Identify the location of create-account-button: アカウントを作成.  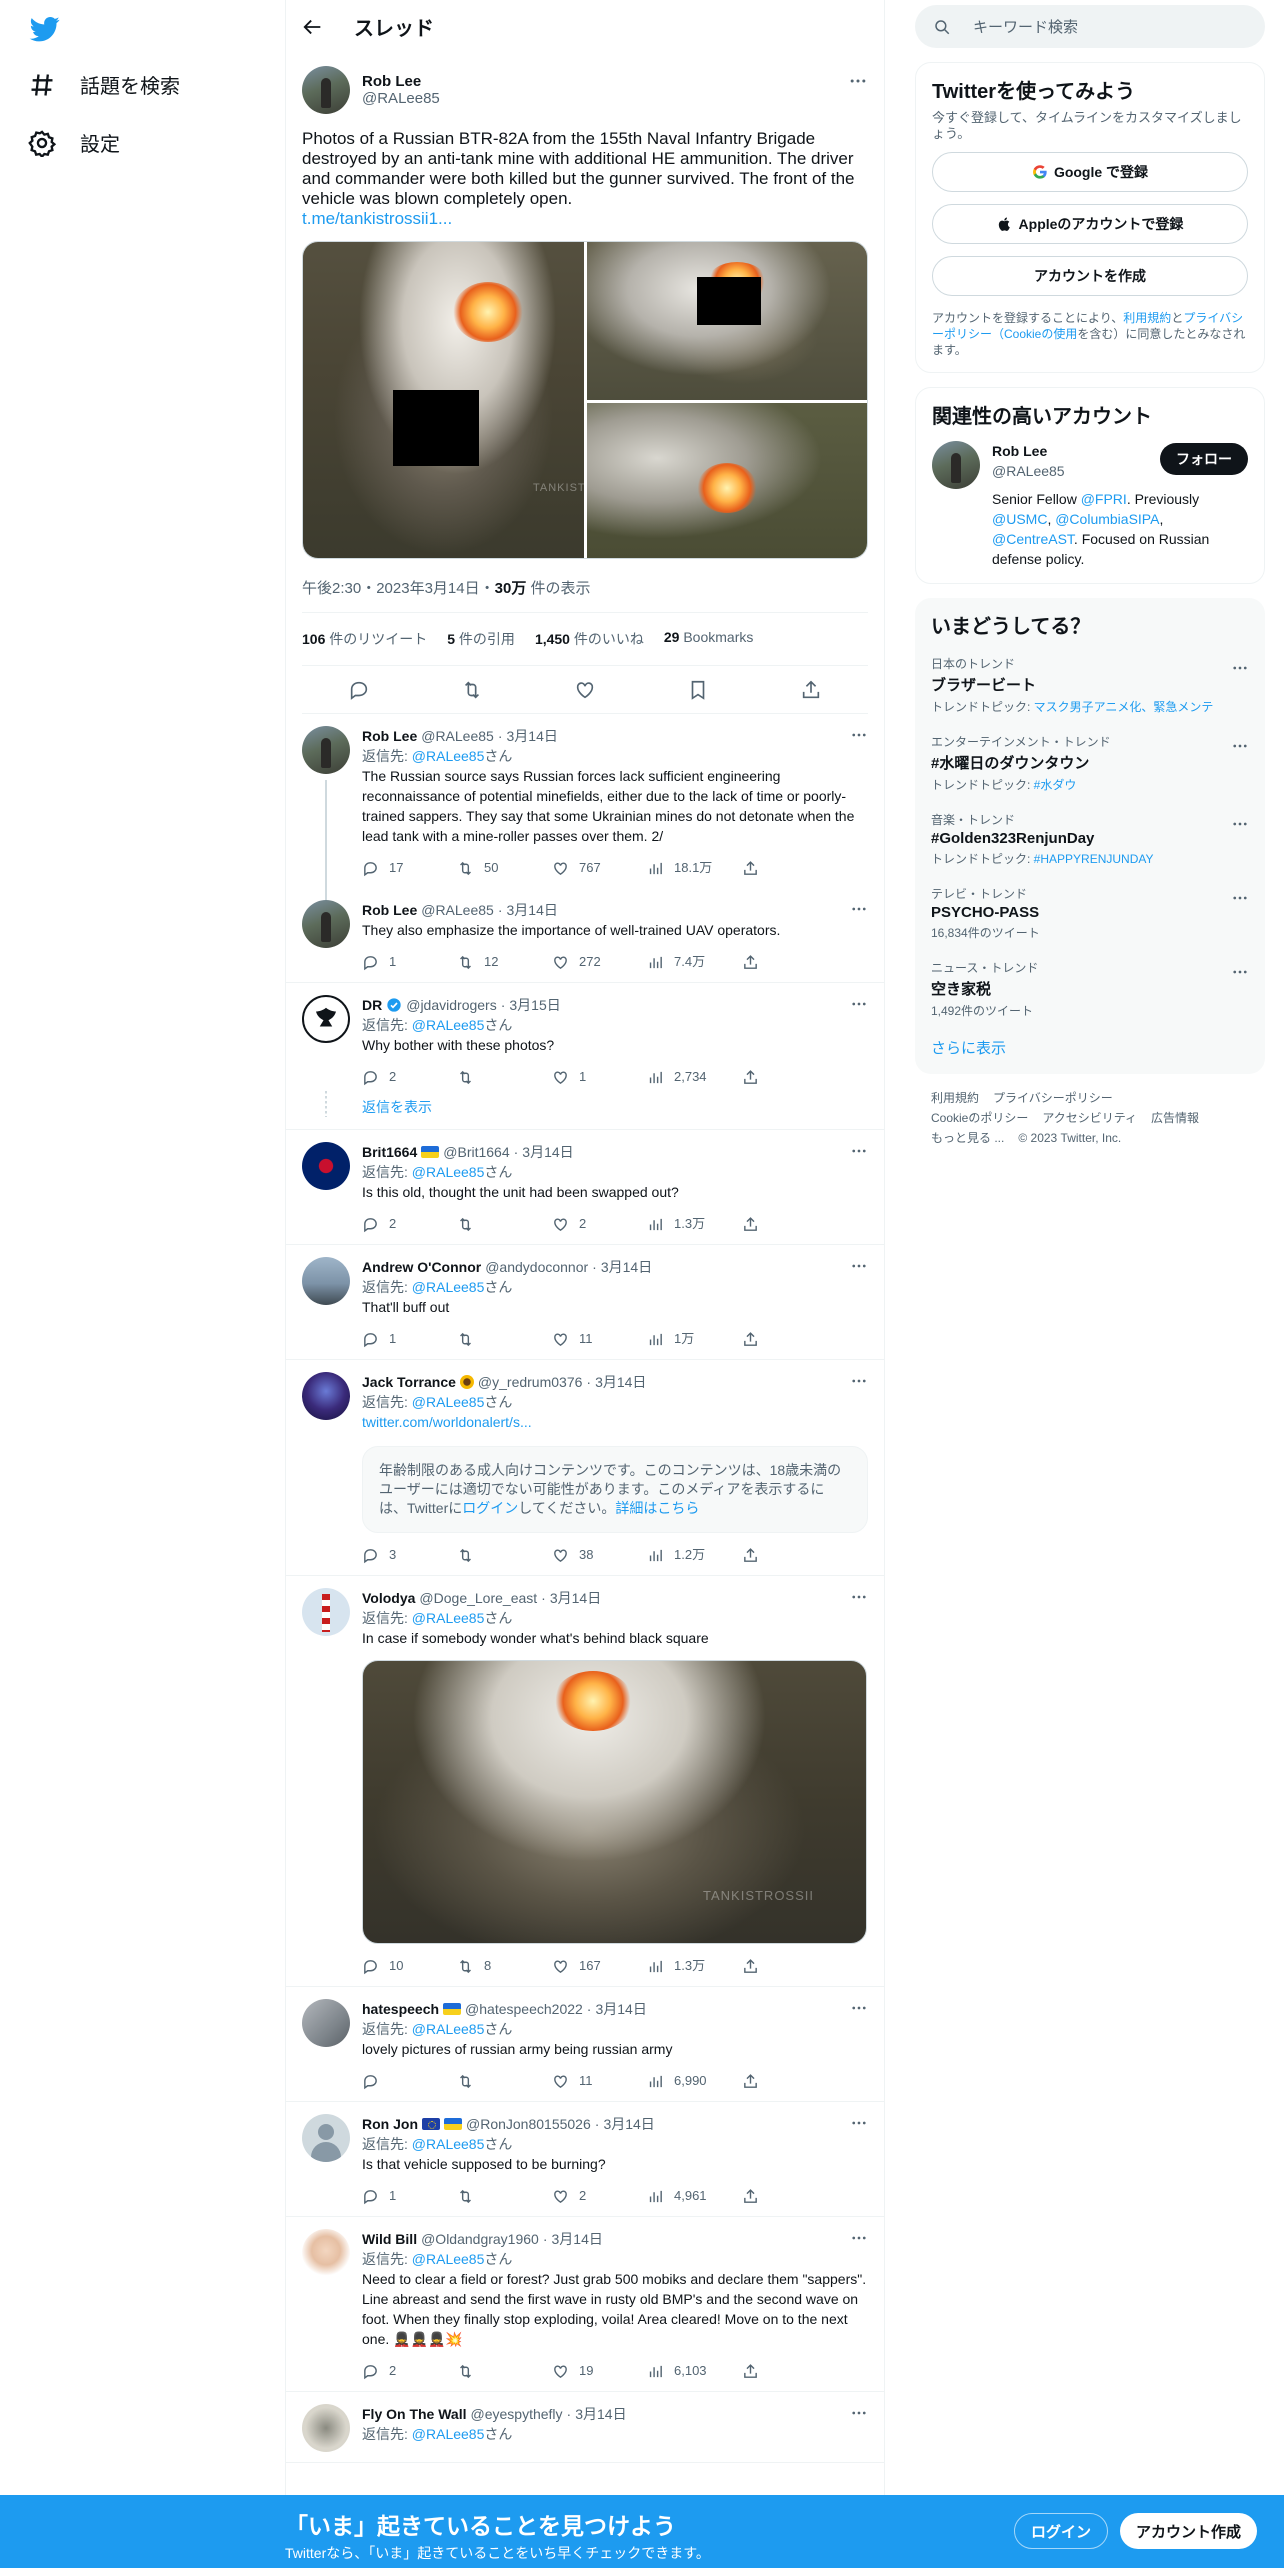
(1090, 276).